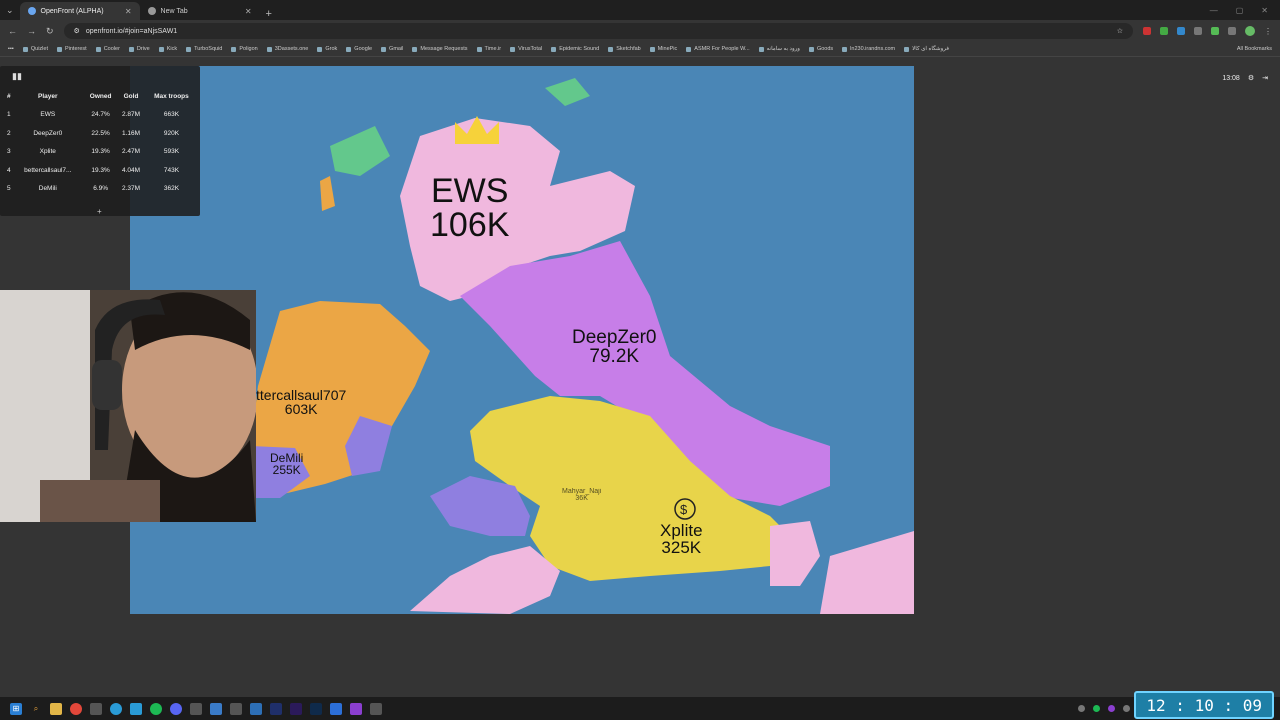 The image size is (1280, 720). Describe the element at coordinates (75, 49) in the screenshot. I see `bookmark-label: Pinterest` at that location.